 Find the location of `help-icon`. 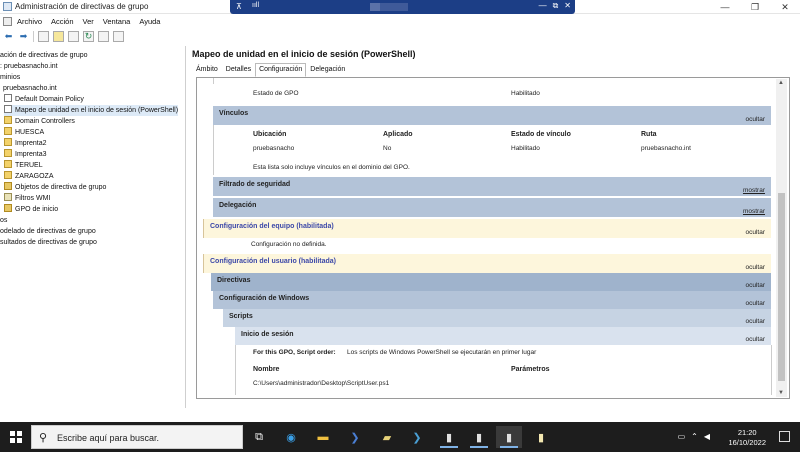

help-icon is located at coordinates (103, 36).